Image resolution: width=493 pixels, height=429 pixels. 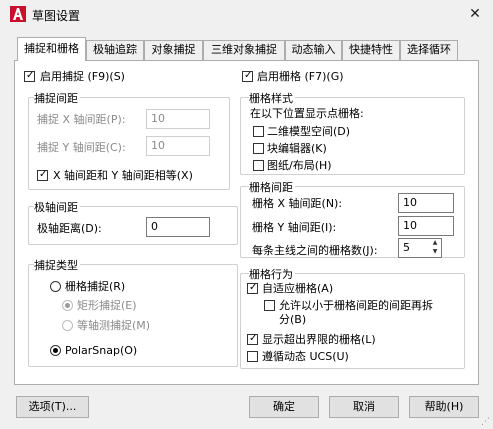 What do you see at coordinates (252, 339) in the screenshot?
I see `beyond-limits-checkbox: ✓` at bounding box center [252, 339].